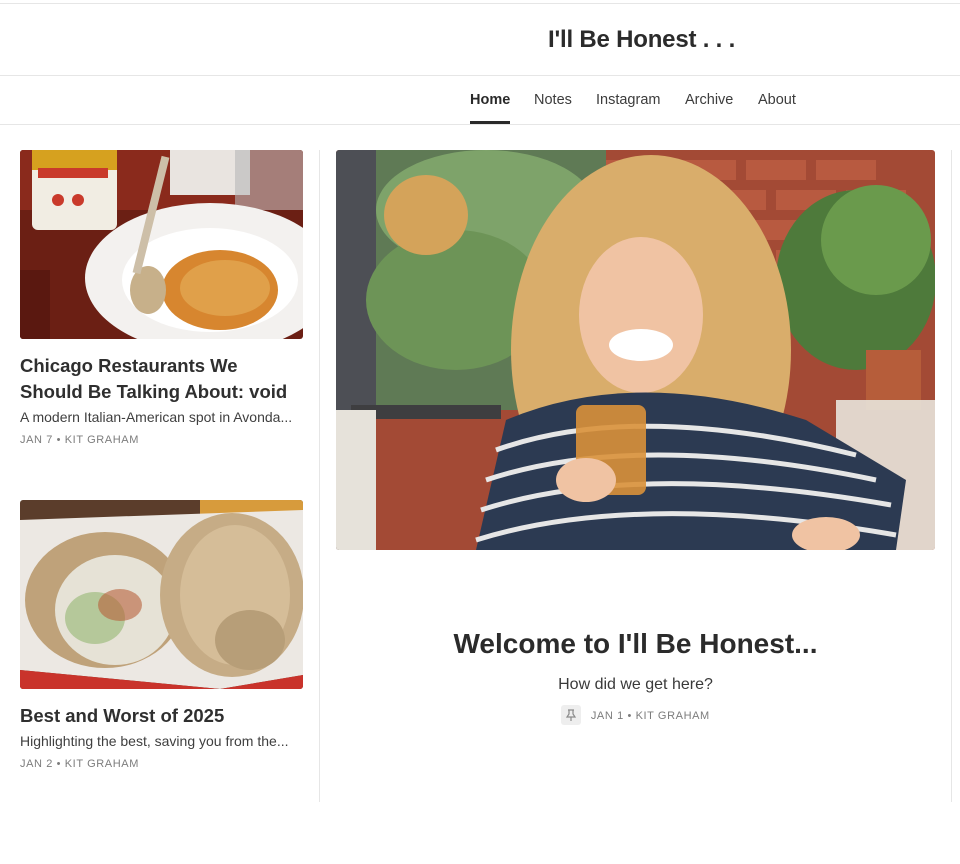 The width and height of the screenshot is (960, 864). What do you see at coordinates (480, 40) in the screenshot?
I see `site-header: I'll Be Honest . . .` at bounding box center [480, 40].